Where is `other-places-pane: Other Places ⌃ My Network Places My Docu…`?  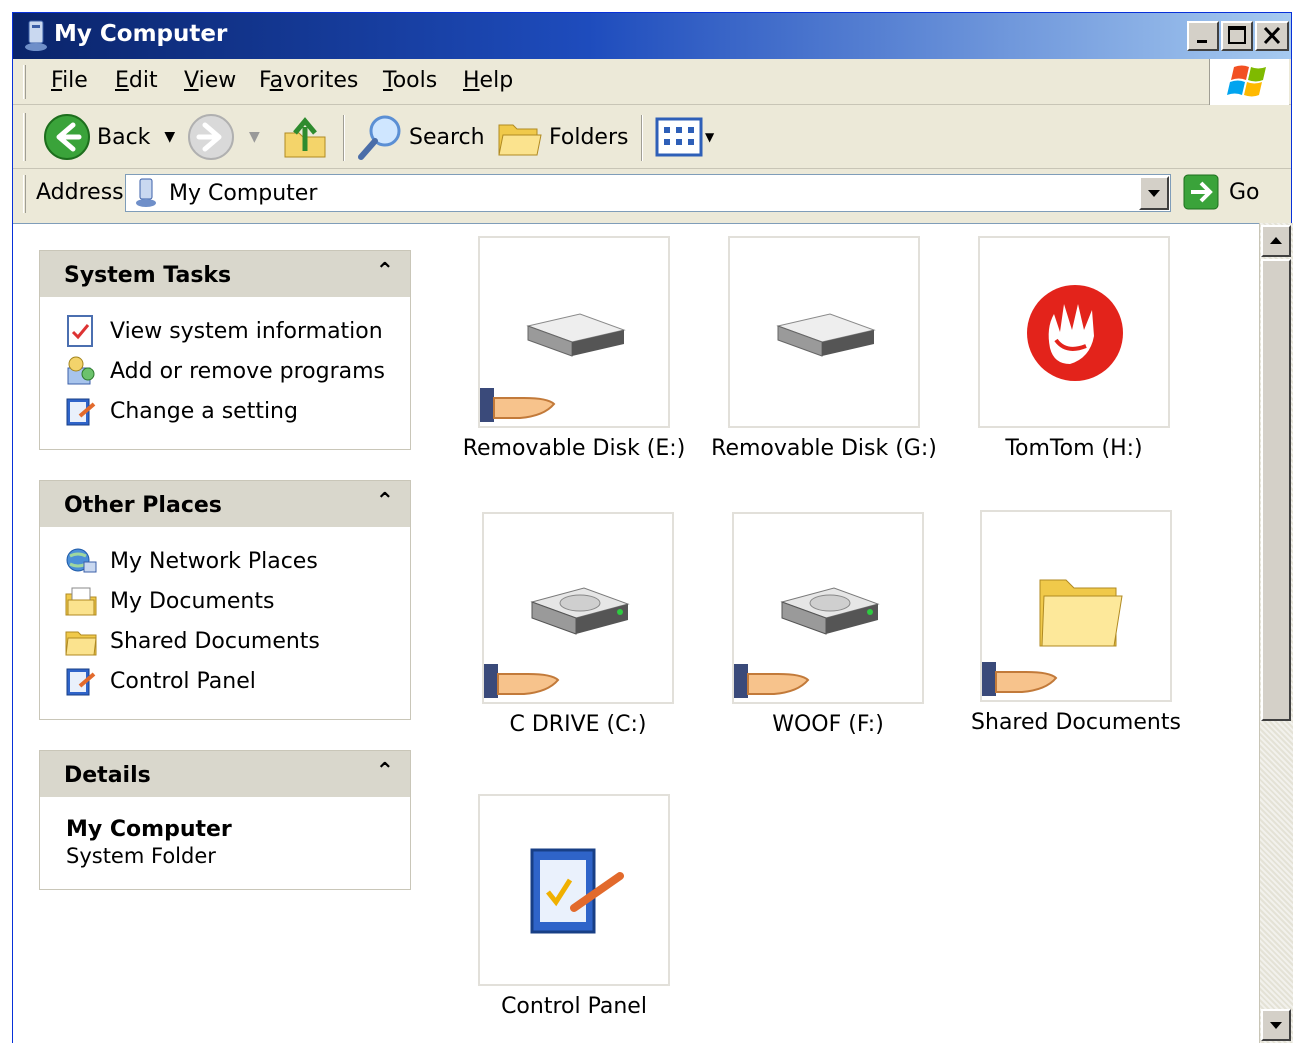
other-places-pane: Other Places ⌃ My Network Places My Docu… is located at coordinates (225, 600).